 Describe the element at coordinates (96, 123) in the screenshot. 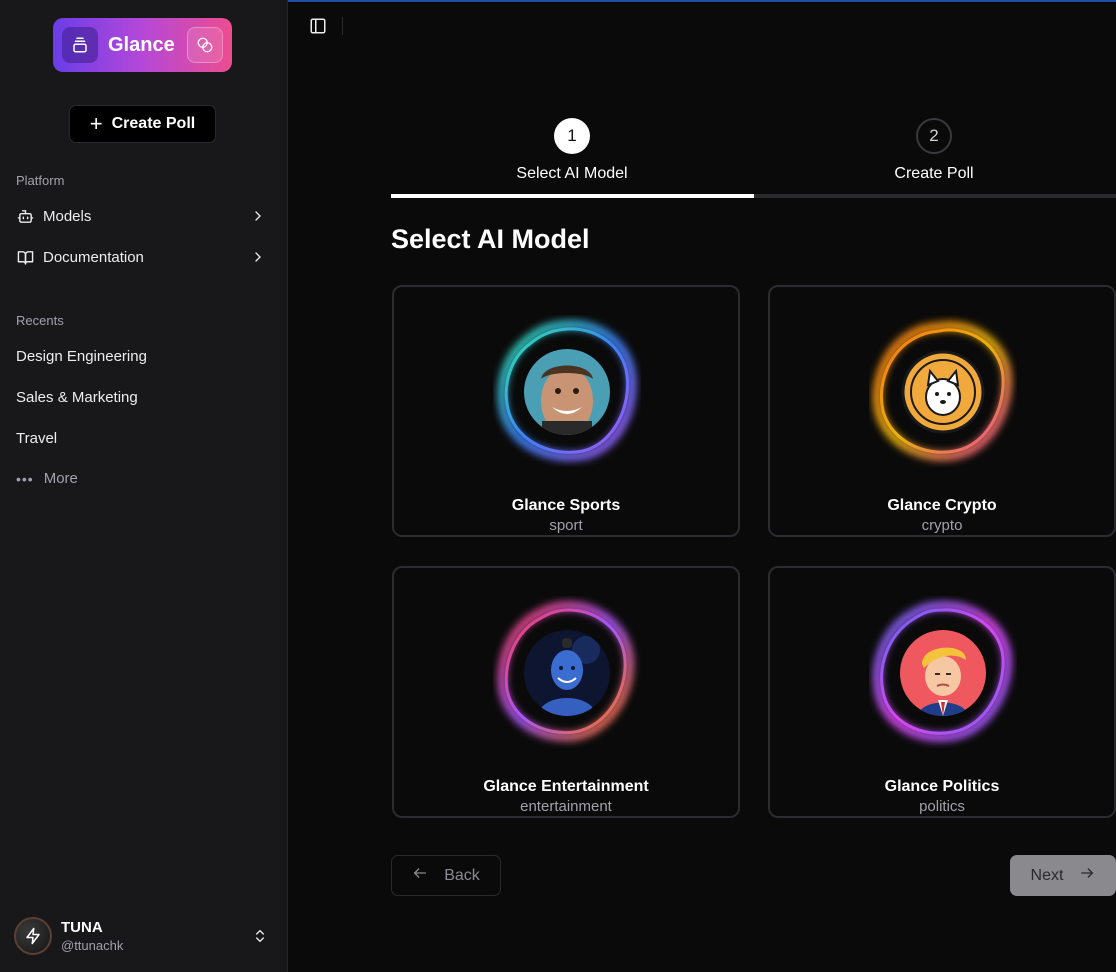

I see `plus-icon: +` at that location.